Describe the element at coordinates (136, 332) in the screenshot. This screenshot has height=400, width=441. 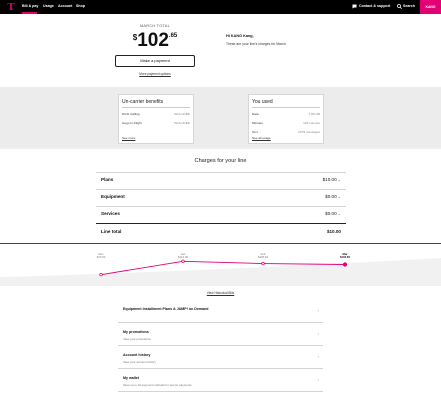
I see `list-item-title: My promotions` at that location.